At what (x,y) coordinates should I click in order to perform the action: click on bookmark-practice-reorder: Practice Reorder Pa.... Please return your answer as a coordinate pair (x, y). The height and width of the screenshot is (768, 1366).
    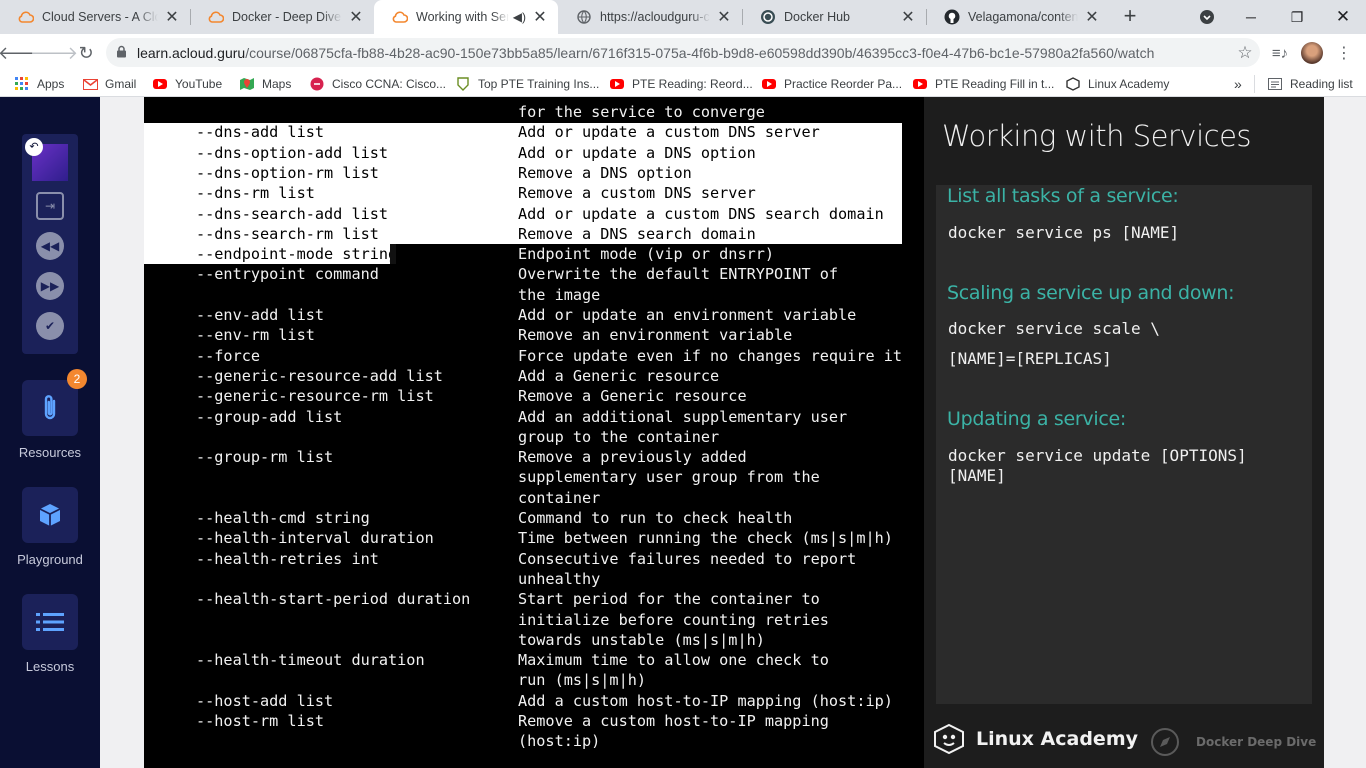
    Looking at the image, I should click on (831, 84).